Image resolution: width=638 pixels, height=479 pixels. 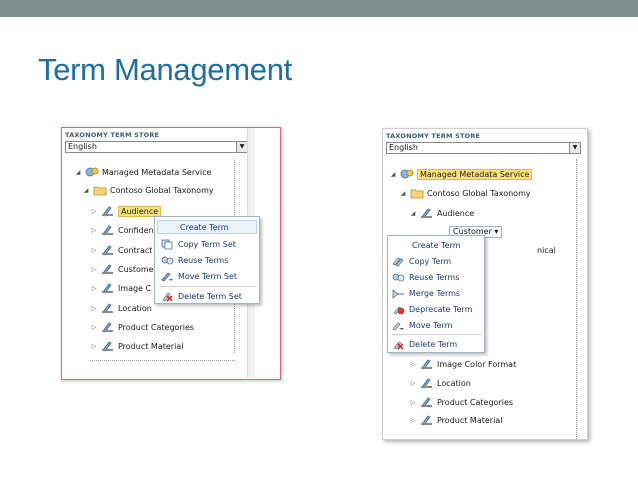 I want to click on tree-node-label: Image Color Format, so click(x=477, y=364).